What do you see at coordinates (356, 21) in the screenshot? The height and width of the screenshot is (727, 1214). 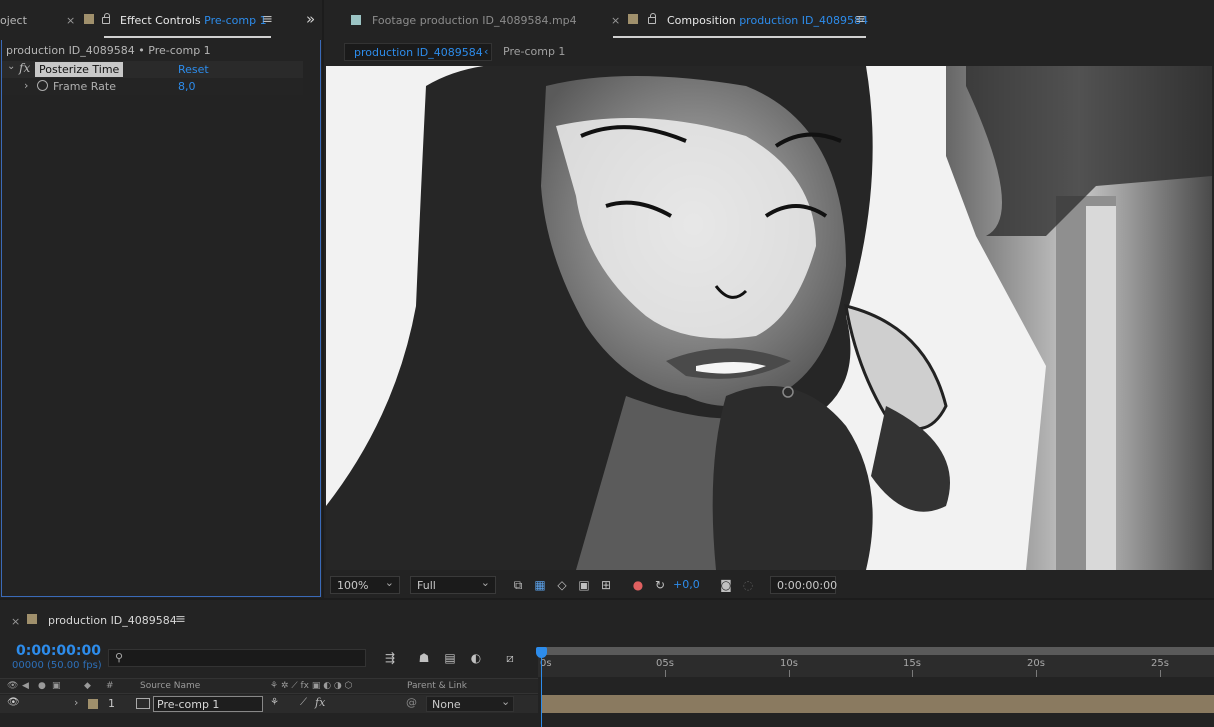 I see `footage-color-icon` at bounding box center [356, 21].